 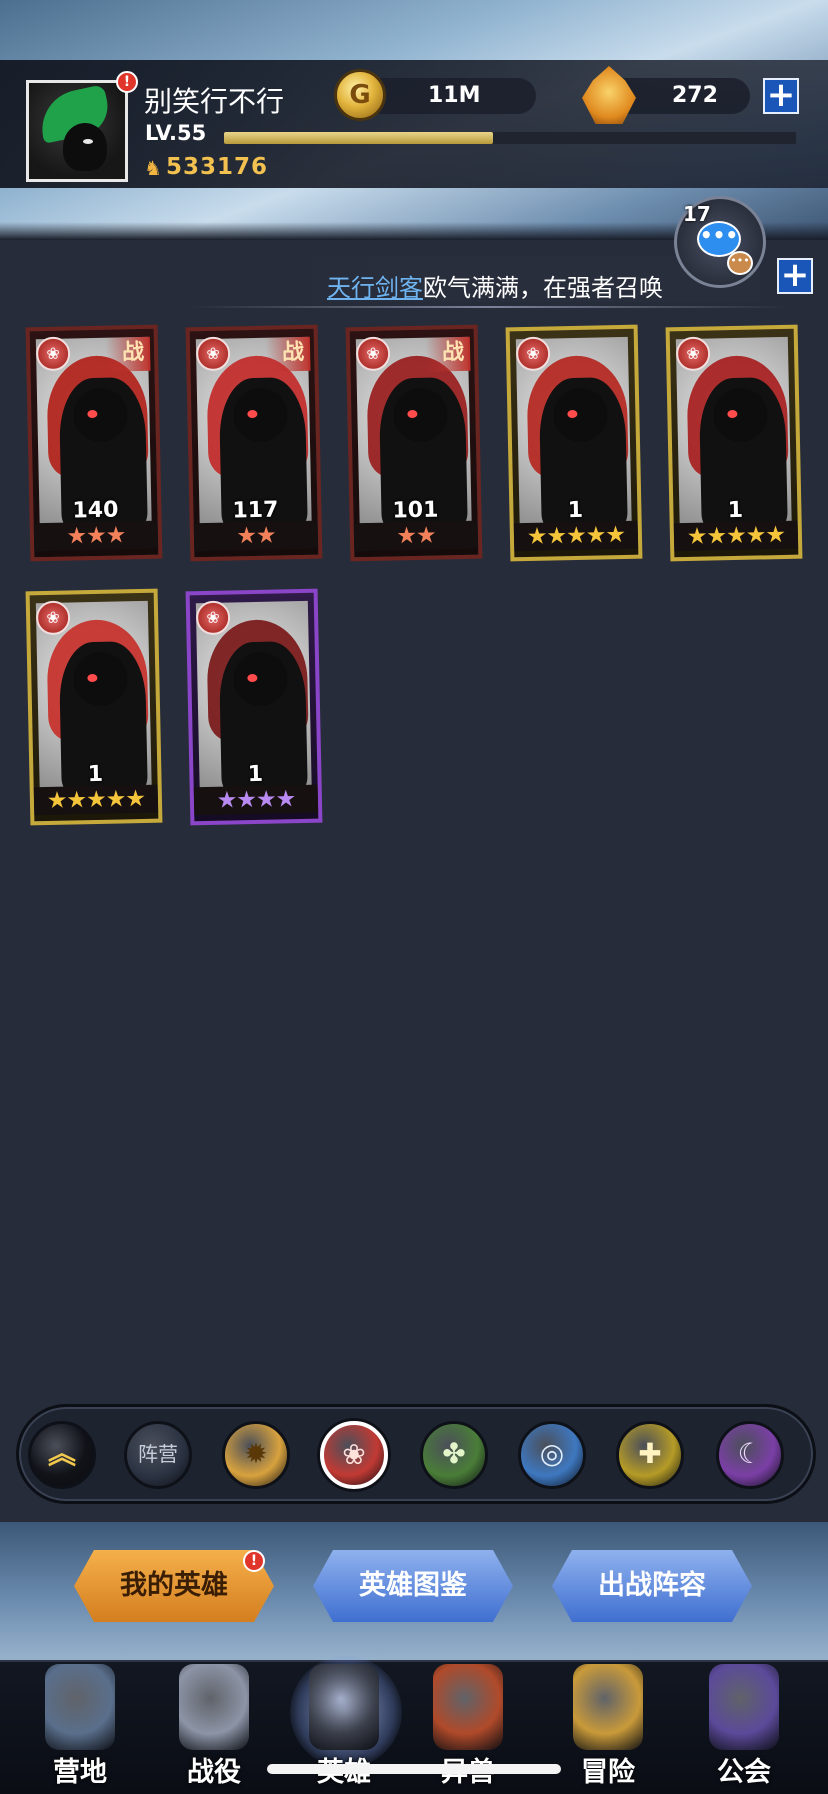 I want to click on compass-icon, so click(x=608, y=1707).